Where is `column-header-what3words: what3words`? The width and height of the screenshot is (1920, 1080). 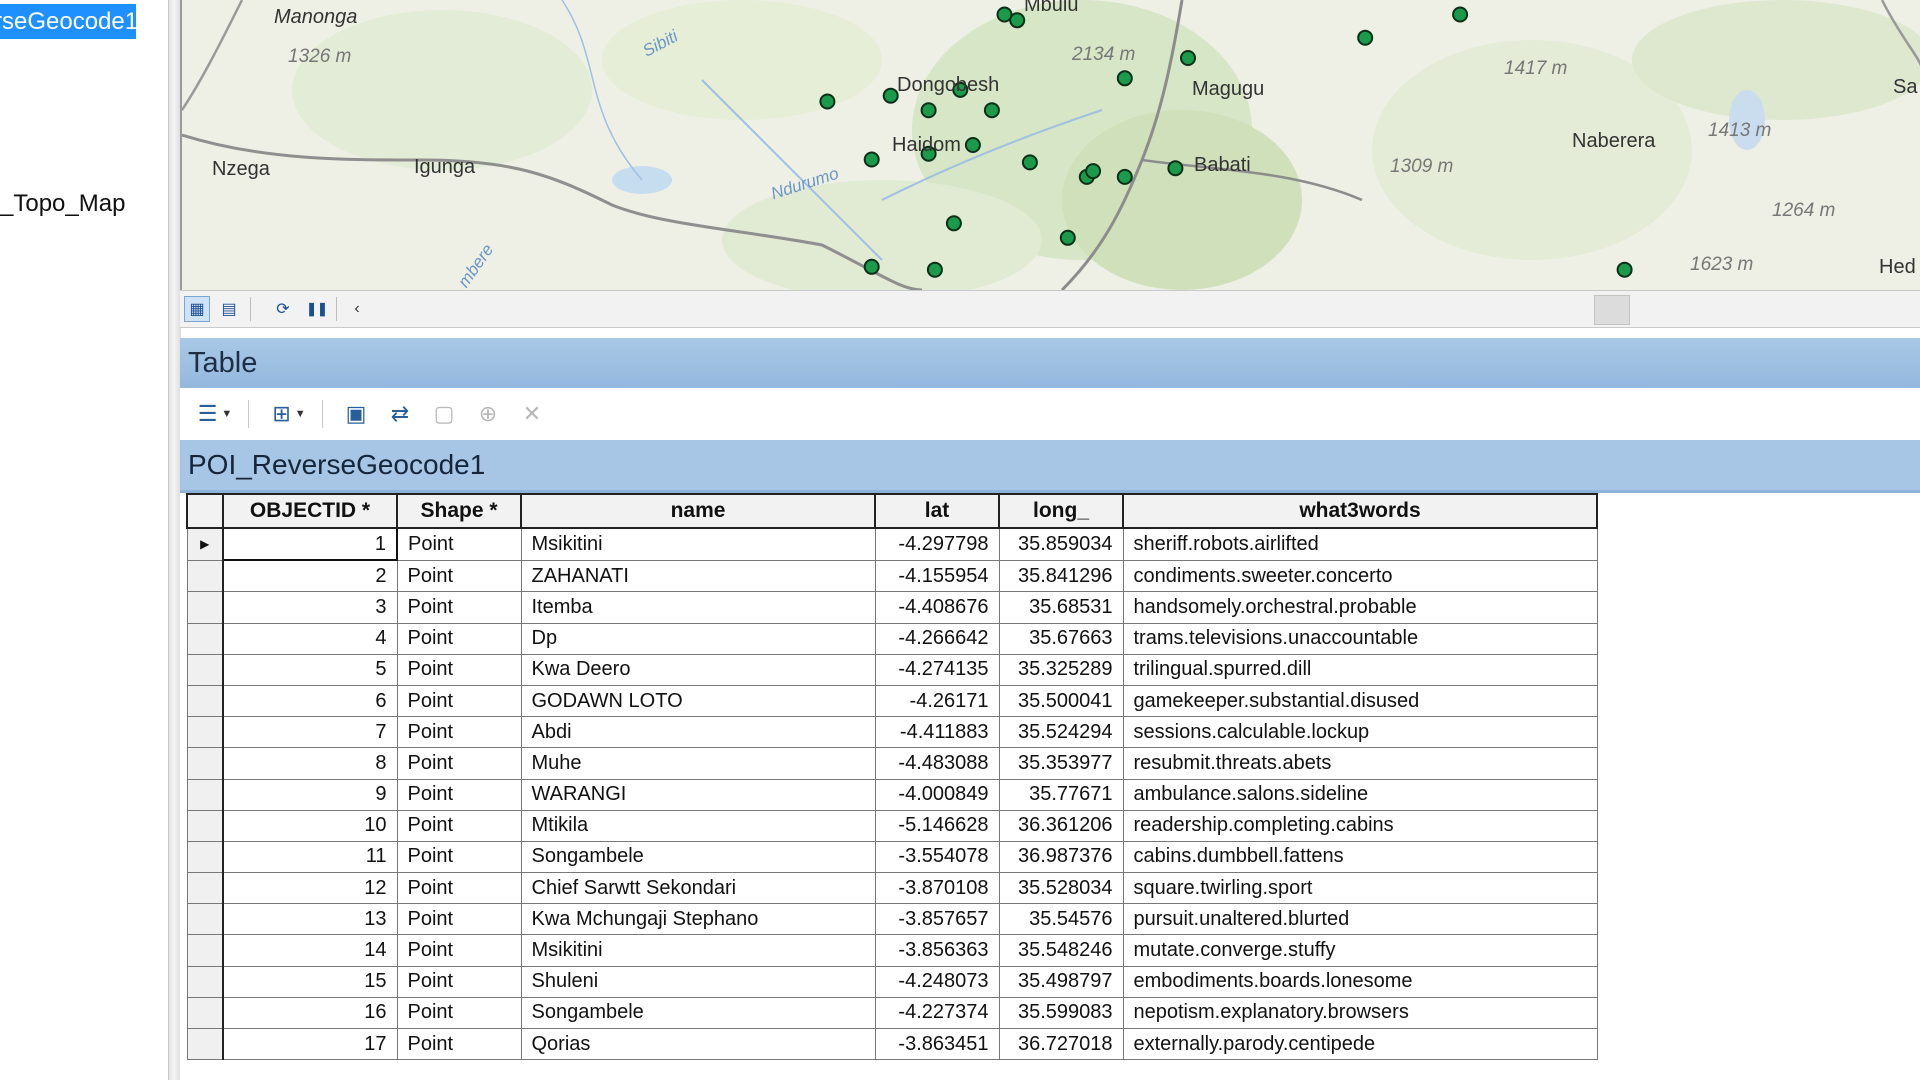
column-header-what3words: what3words is located at coordinates (1360, 511).